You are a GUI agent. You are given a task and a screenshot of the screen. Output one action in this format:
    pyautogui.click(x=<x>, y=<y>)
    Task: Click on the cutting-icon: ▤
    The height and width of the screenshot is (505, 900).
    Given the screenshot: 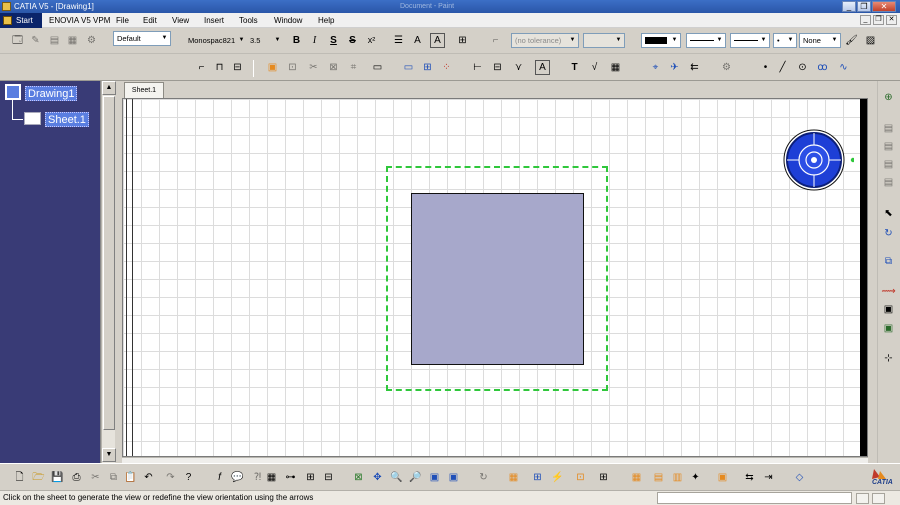 What is the action you would take?
    pyautogui.click(x=658, y=477)
    